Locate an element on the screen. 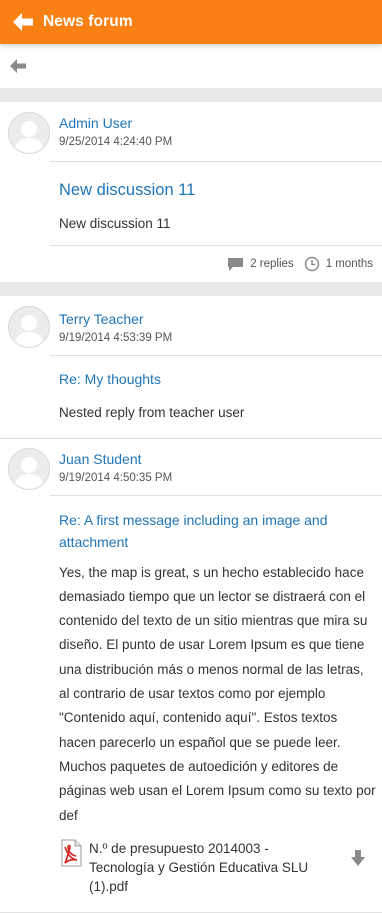 Image resolution: width=382 pixels, height=913 pixels. replies-count: 2 replies is located at coordinates (260, 264).